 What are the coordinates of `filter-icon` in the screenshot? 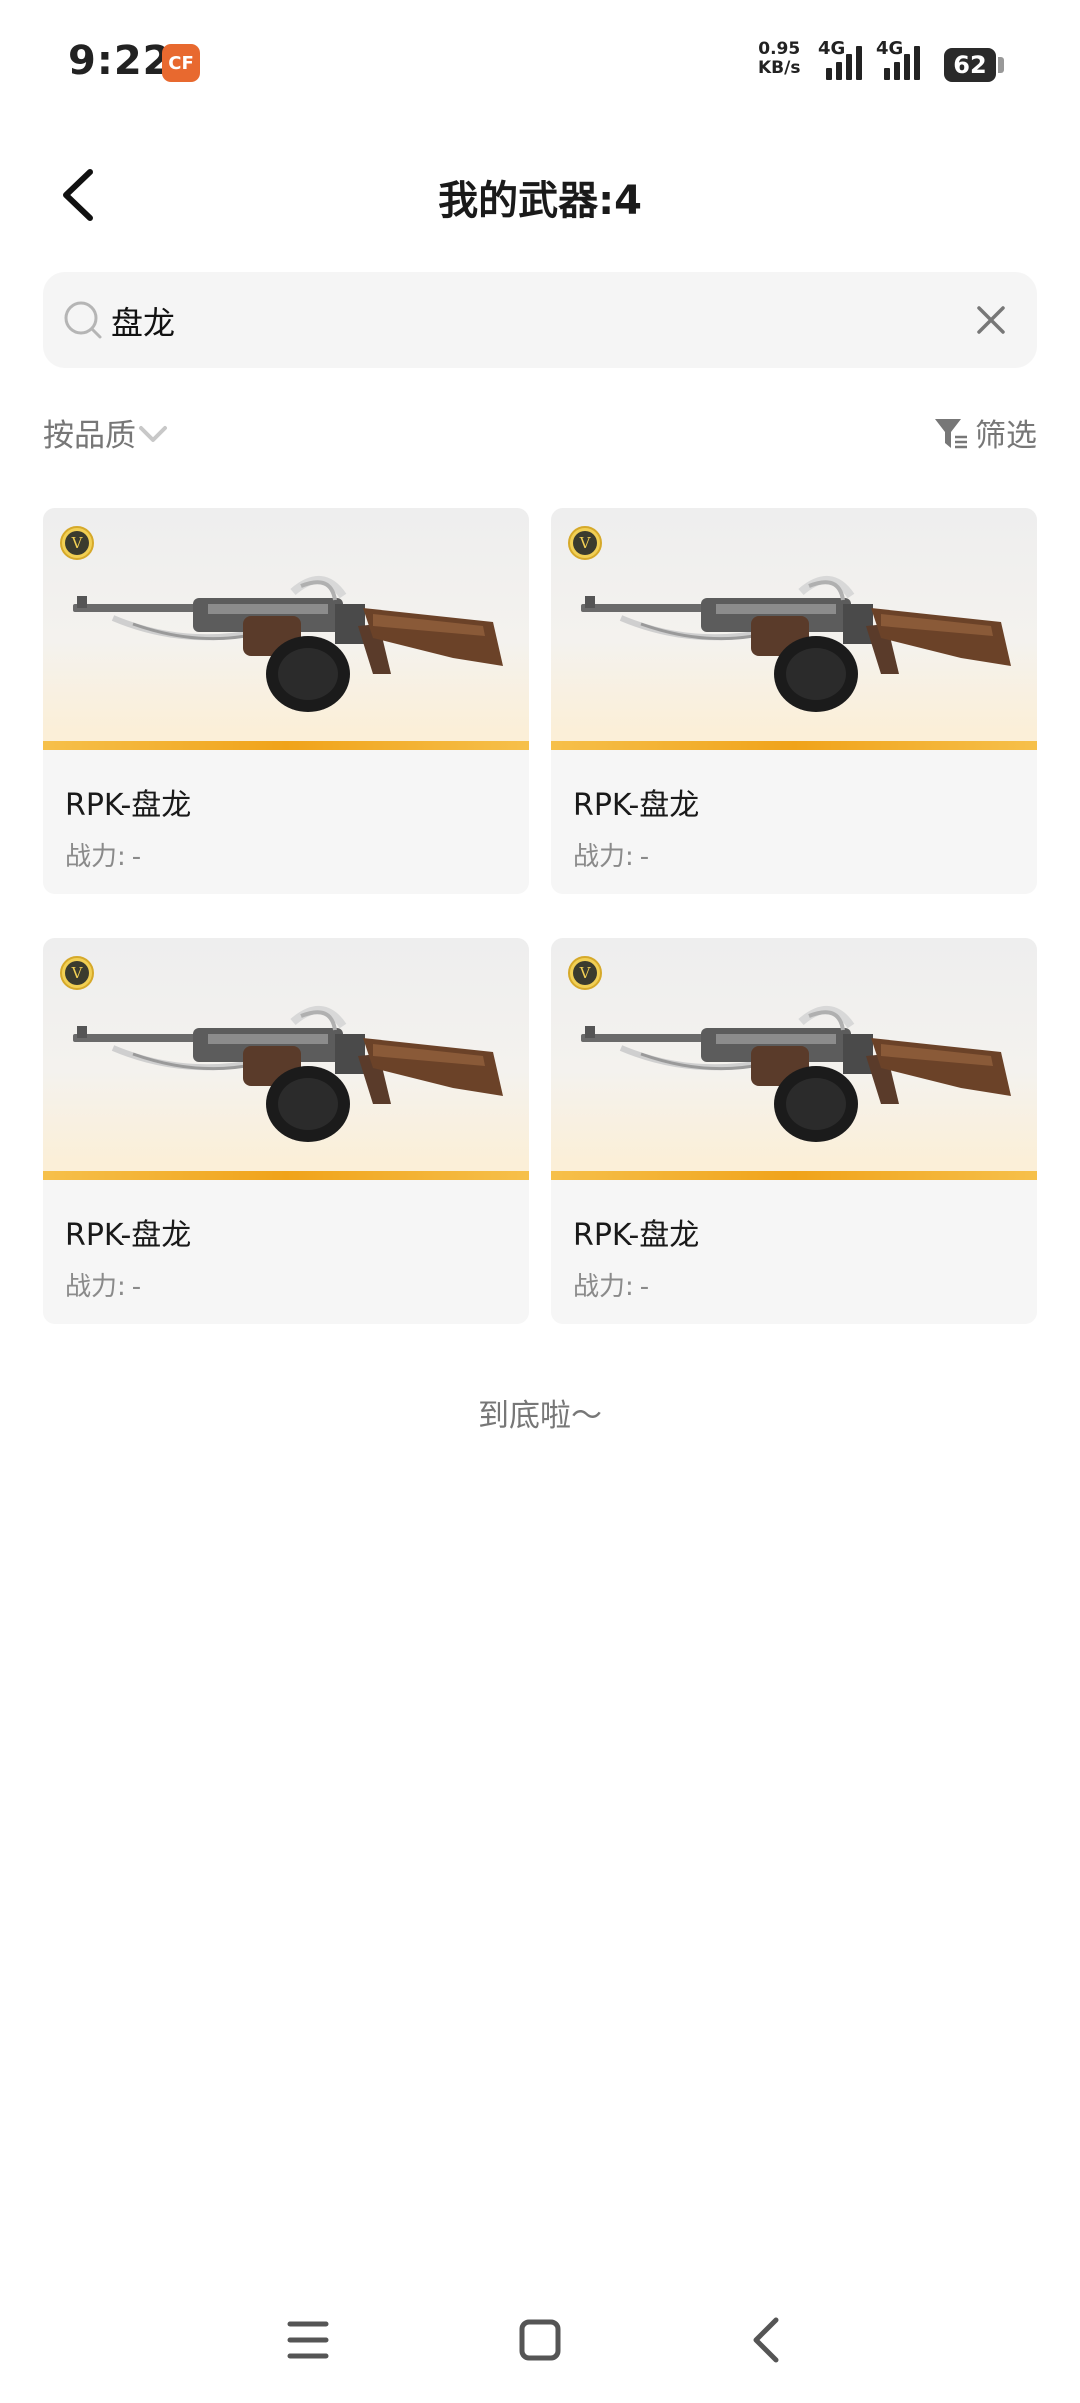 It's located at (951, 433).